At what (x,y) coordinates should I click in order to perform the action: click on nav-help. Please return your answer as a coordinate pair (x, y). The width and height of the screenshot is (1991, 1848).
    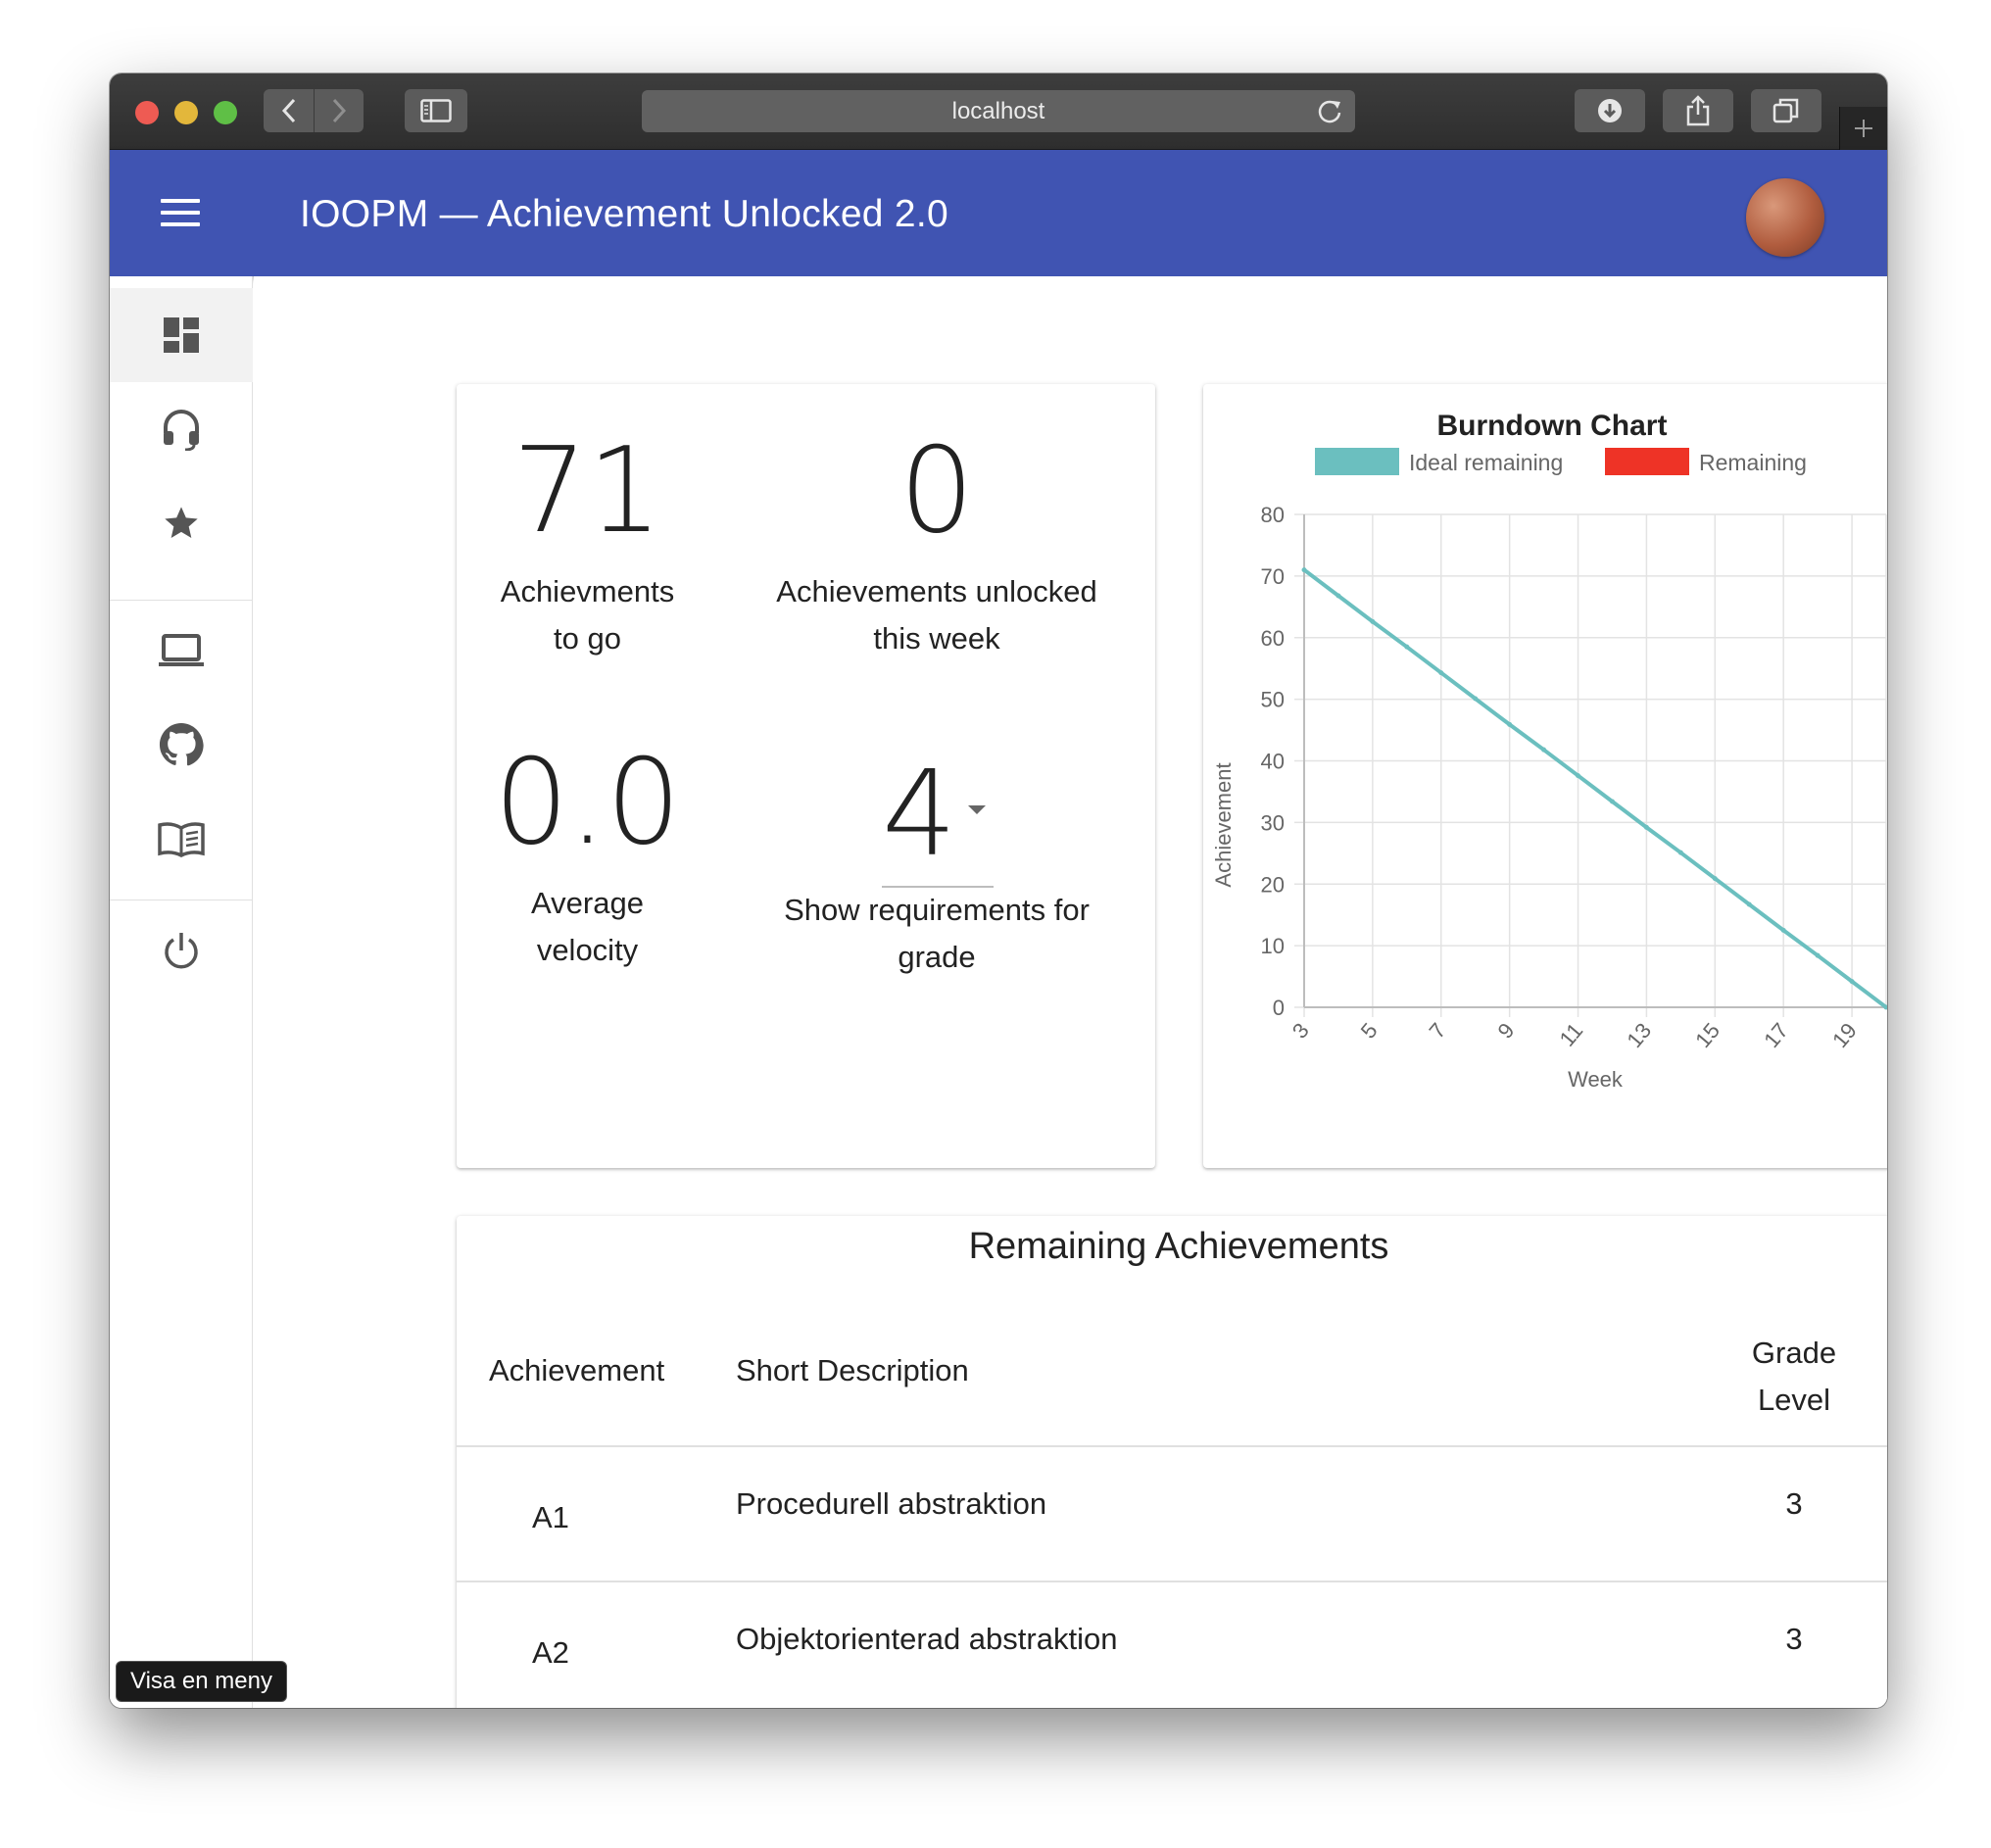
    Looking at the image, I should click on (182, 429).